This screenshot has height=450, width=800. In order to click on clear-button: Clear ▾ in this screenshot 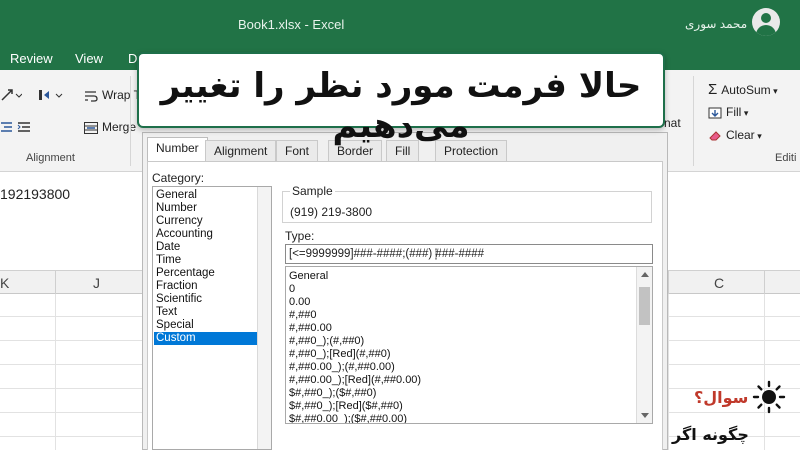, I will do `click(735, 135)`.